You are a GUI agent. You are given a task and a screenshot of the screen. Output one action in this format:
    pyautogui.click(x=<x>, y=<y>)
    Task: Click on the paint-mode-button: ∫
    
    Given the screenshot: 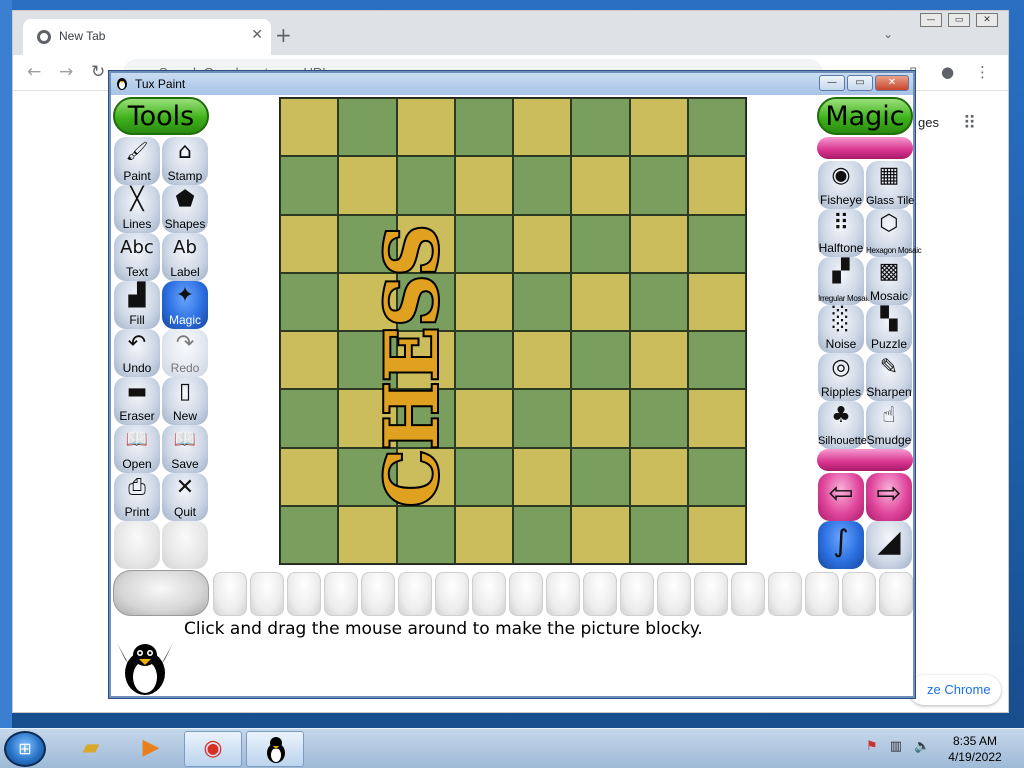 What is the action you would take?
    pyautogui.click(x=841, y=545)
    